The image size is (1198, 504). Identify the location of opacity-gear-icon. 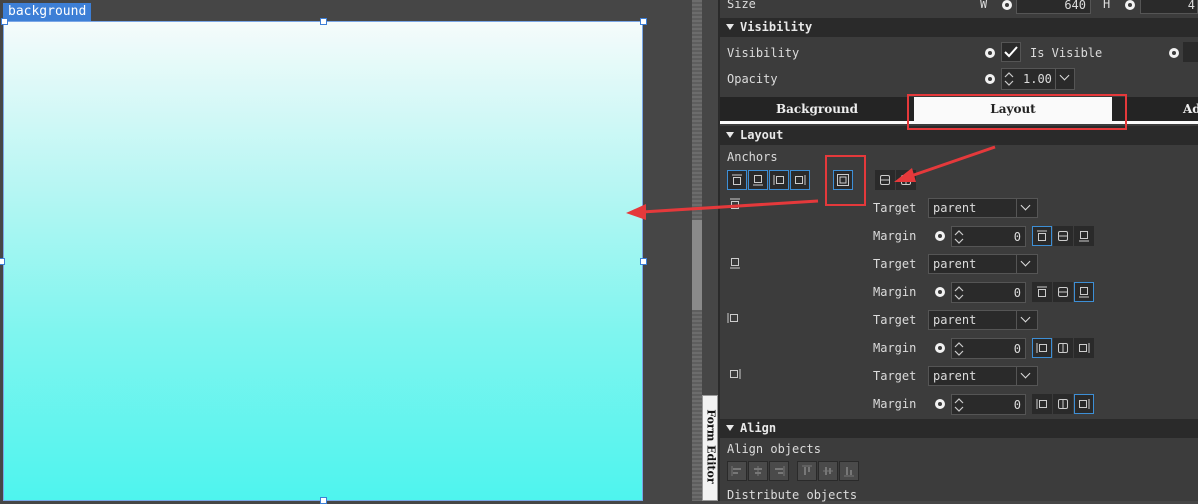
(990, 79).